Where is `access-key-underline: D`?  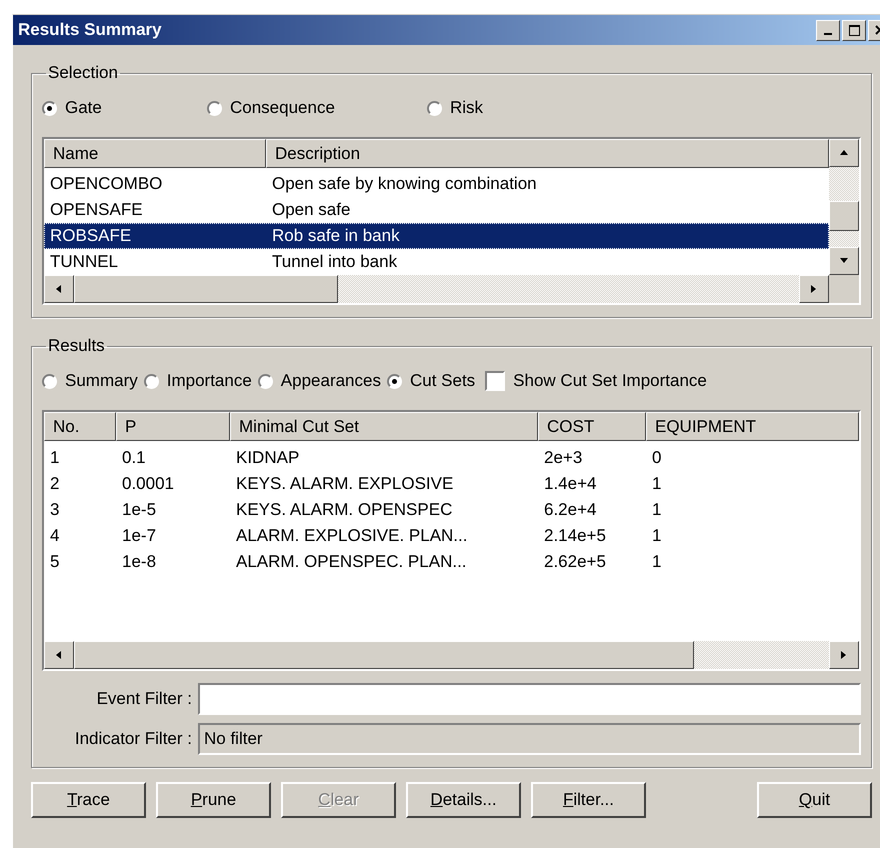 access-key-underline: D is located at coordinates (436, 799).